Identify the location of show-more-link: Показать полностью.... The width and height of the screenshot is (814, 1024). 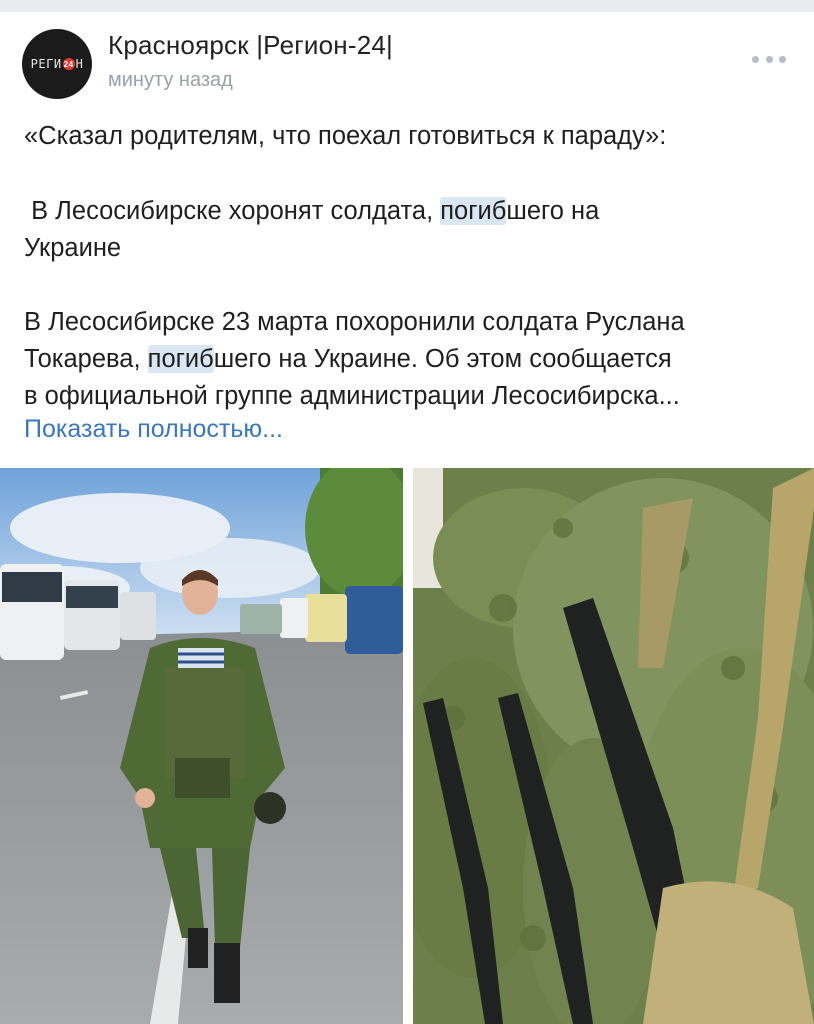
(153, 429).